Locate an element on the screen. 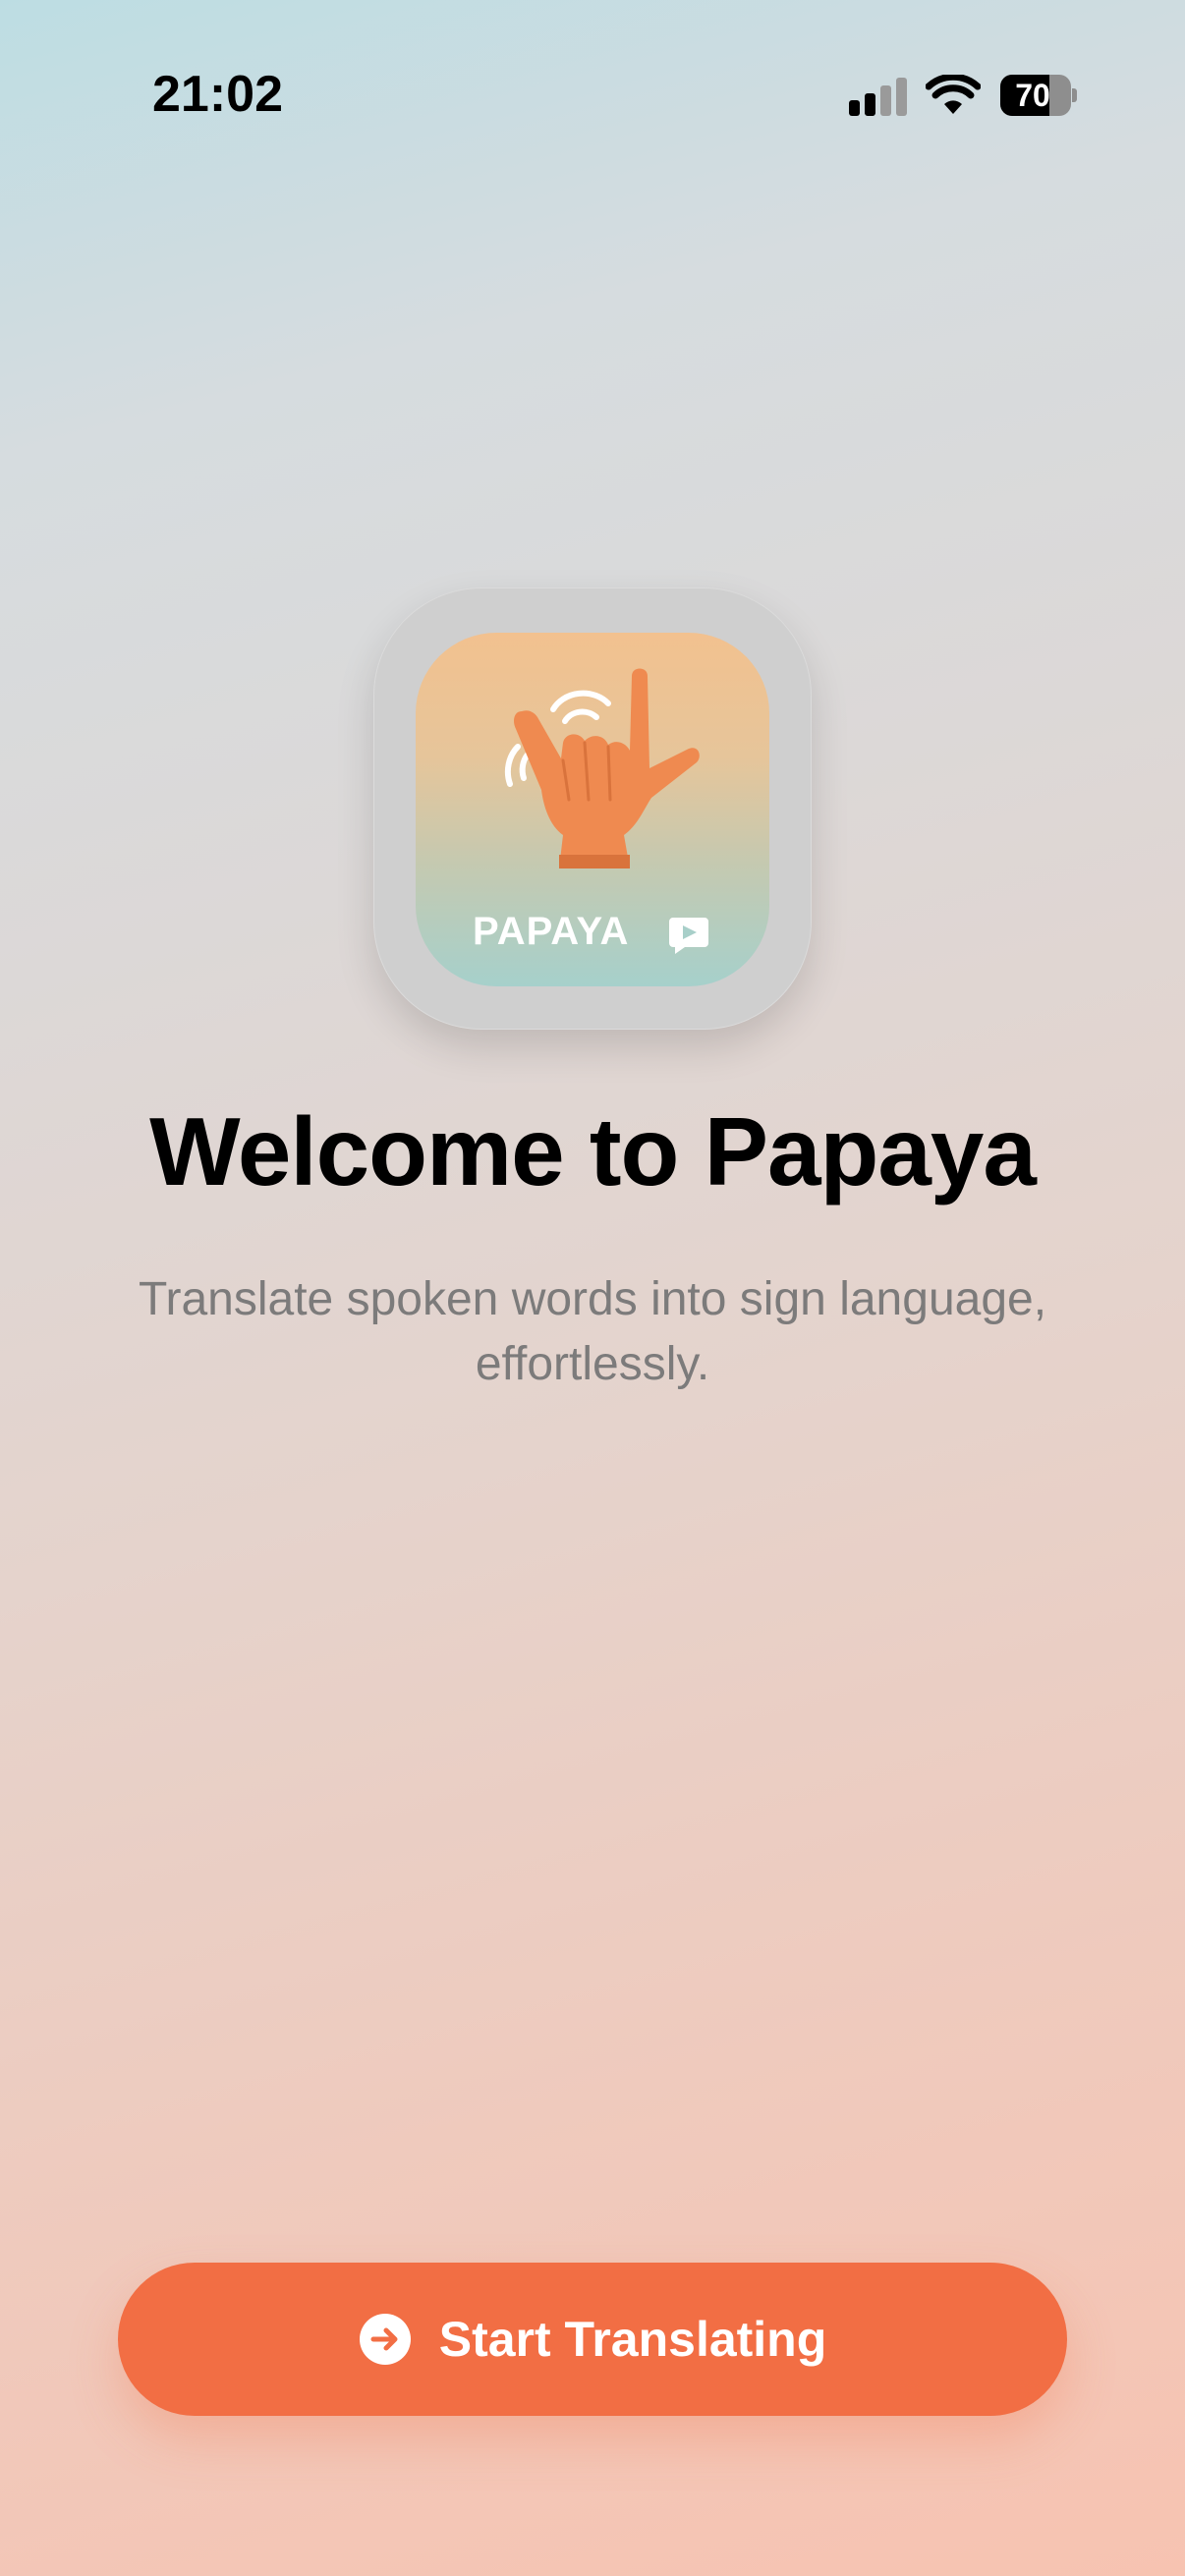 The height and width of the screenshot is (2576, 1185). battery-icon: 70 is located at coordinates (1038, 95).